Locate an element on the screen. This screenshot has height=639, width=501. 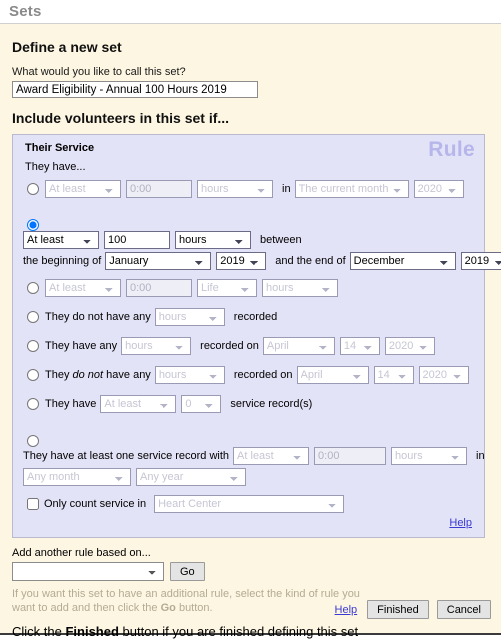
rule8-month-select: Any month is located at coordinates (77, 477).